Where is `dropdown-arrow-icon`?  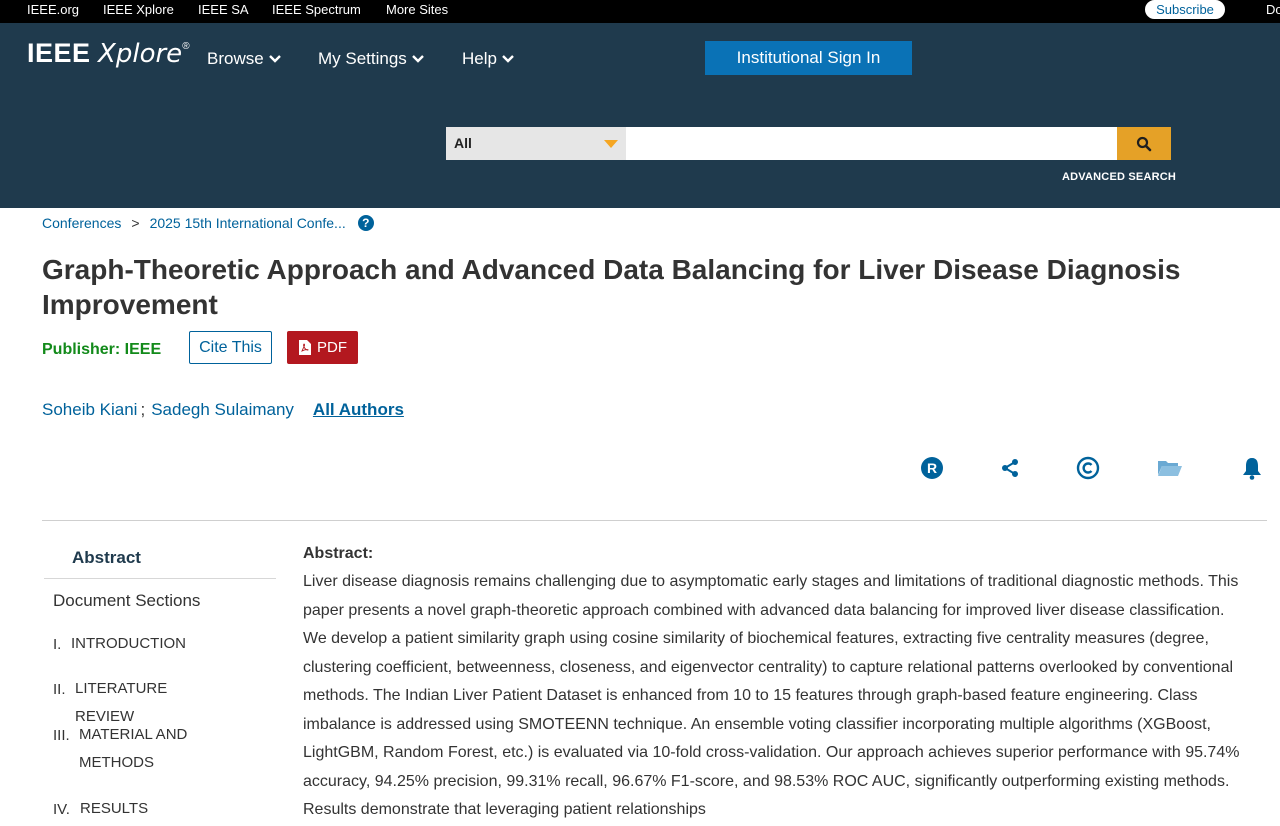 dropdown-arrow-icon is located at coordinates (611, 144).